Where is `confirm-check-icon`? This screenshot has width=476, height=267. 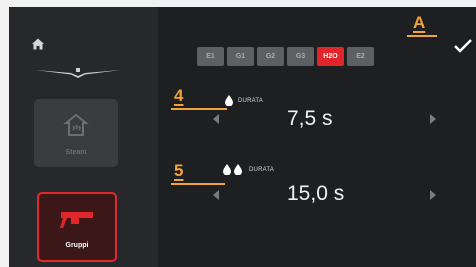
confirm-check-icon is located at coordinates (463, 46).